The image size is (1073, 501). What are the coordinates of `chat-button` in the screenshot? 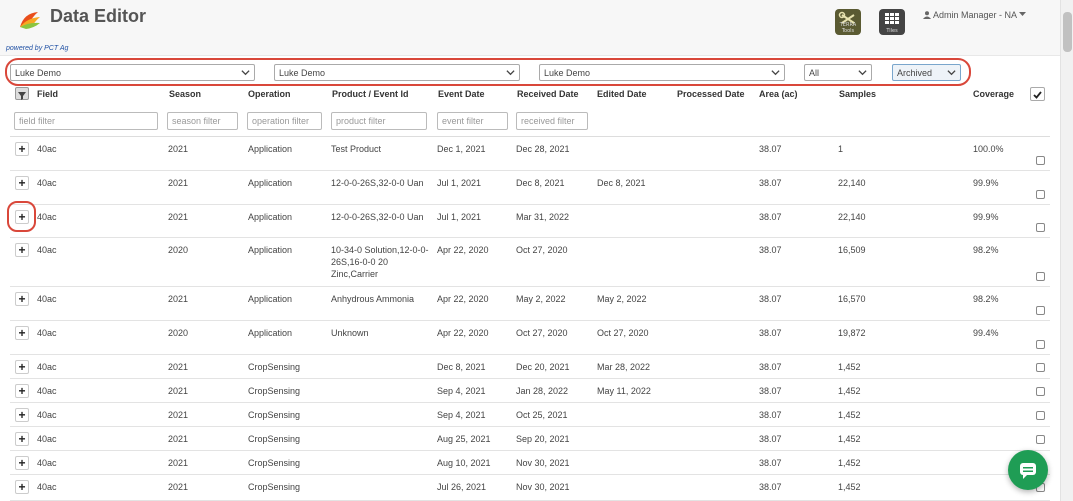 It's located at (1028, 470).